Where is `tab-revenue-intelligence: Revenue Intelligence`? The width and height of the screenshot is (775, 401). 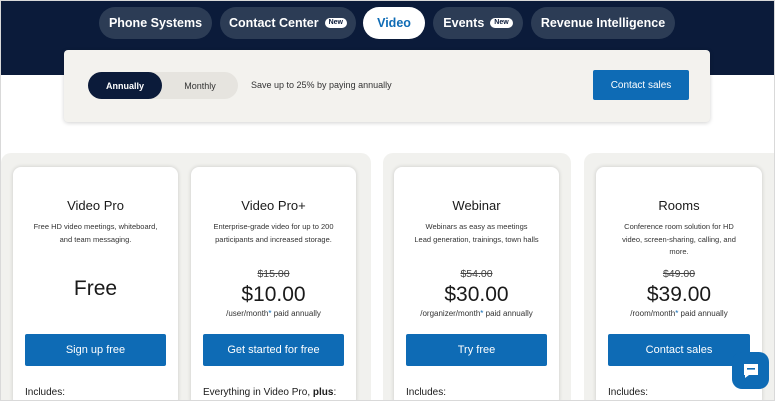
tab-revenue-intelligence: Revenue Intelligence is located at coordinates (603, 23).